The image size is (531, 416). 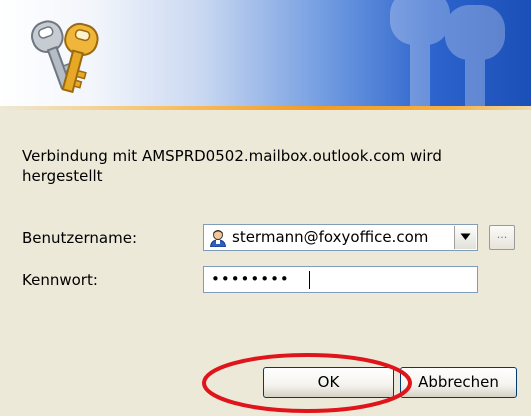 I want to click on cancel-button: Abbrechen, so click(x=458, y=382).